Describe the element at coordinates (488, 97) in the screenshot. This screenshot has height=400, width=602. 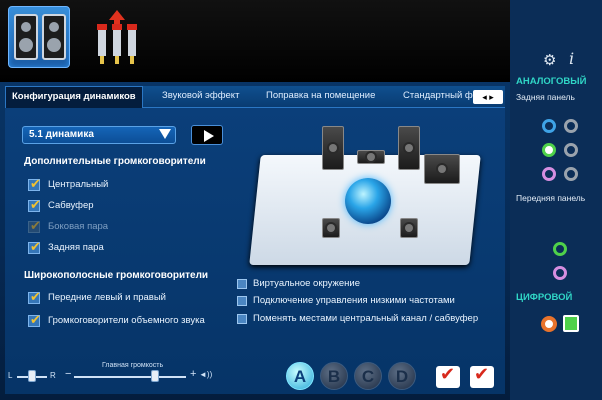
I see `tab-scroll-arrows: ◂ ▸` at that location.